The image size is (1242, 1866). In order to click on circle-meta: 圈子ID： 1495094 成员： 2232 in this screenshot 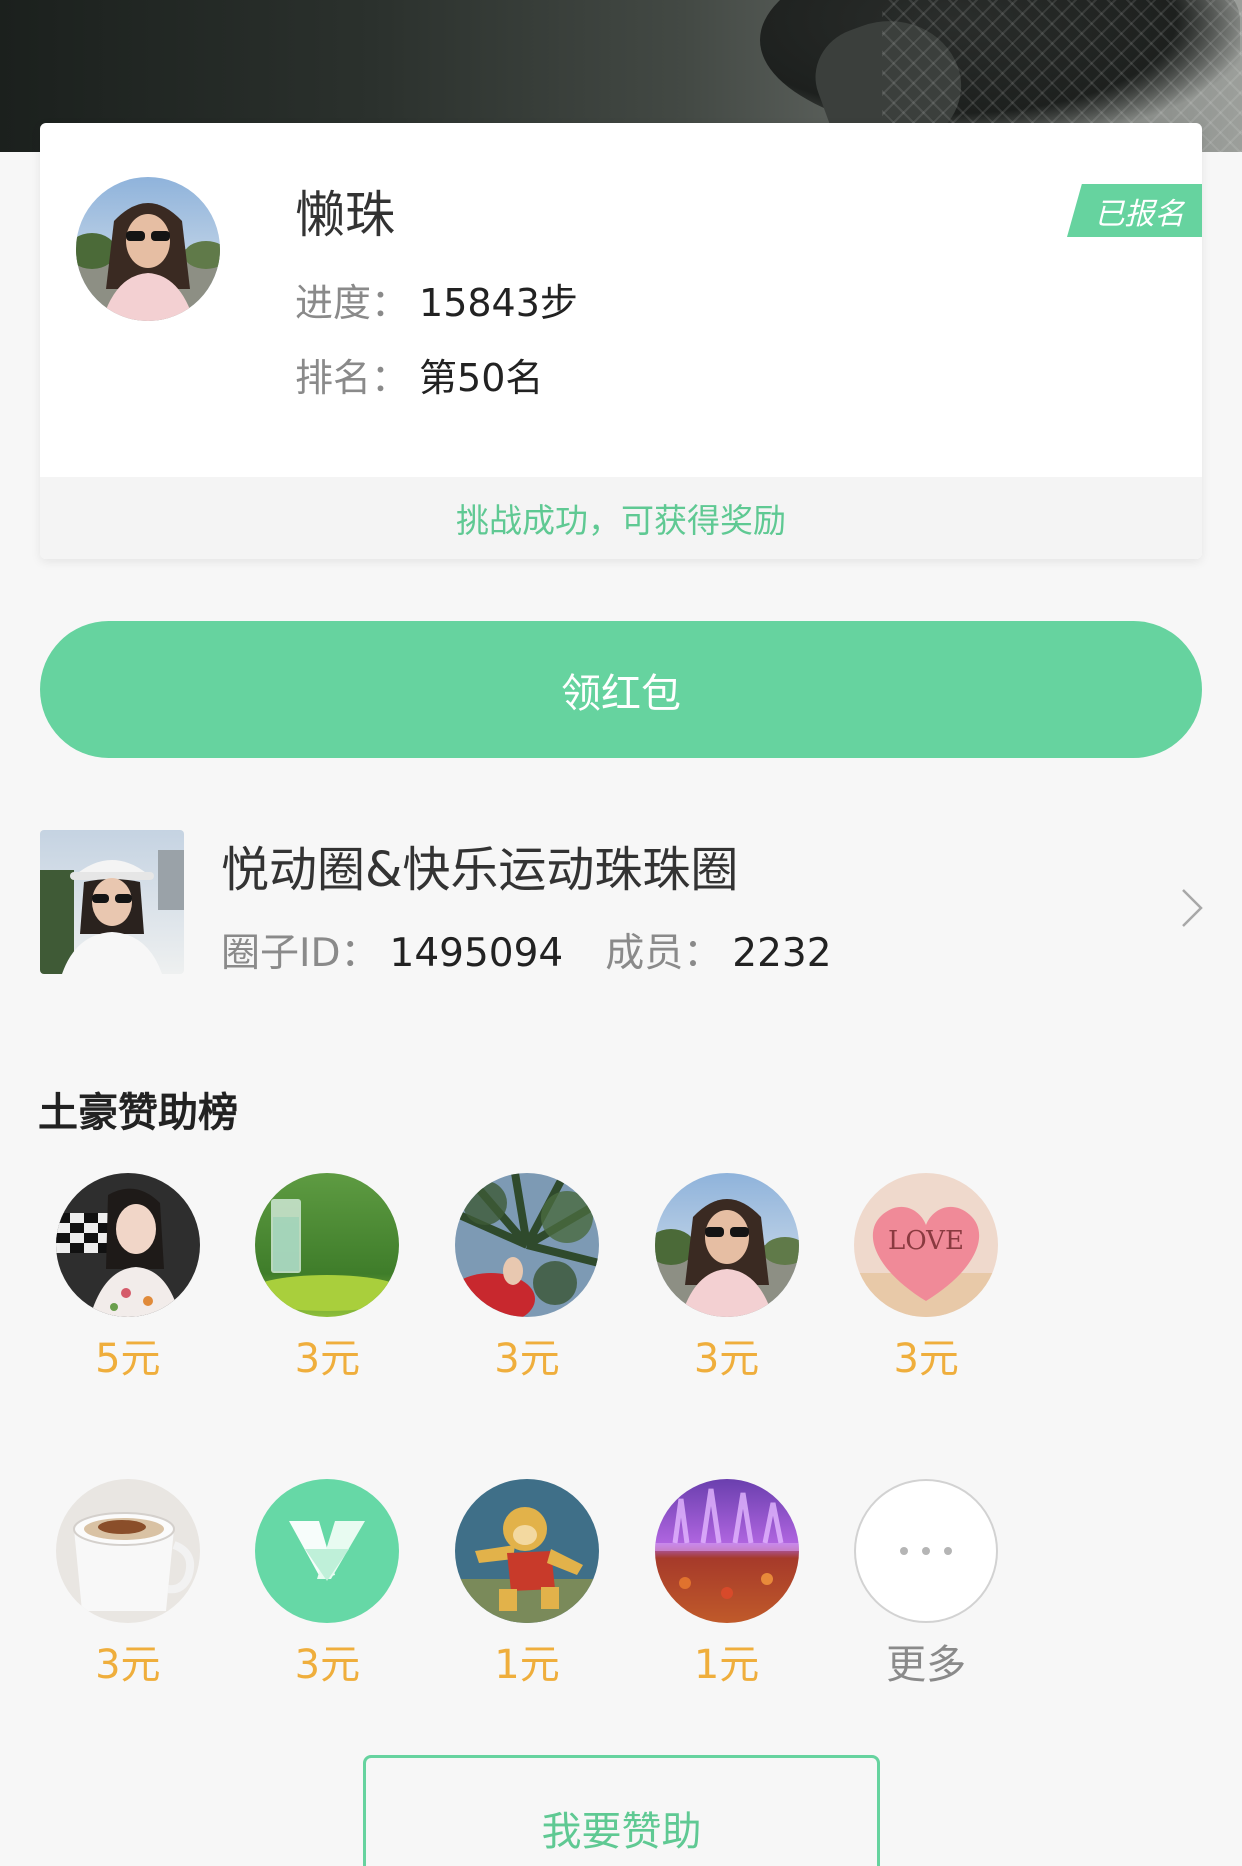, I will do `click(526, 954)`.